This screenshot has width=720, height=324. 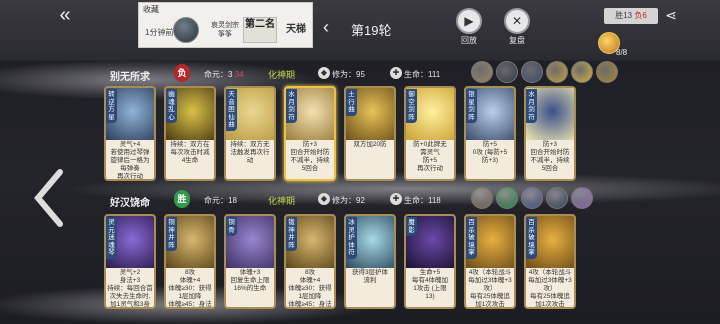 What do you see at coordinates (370, 280) in the screenshot?
I see `card-line: 流利` at bounding box center [370, 280].